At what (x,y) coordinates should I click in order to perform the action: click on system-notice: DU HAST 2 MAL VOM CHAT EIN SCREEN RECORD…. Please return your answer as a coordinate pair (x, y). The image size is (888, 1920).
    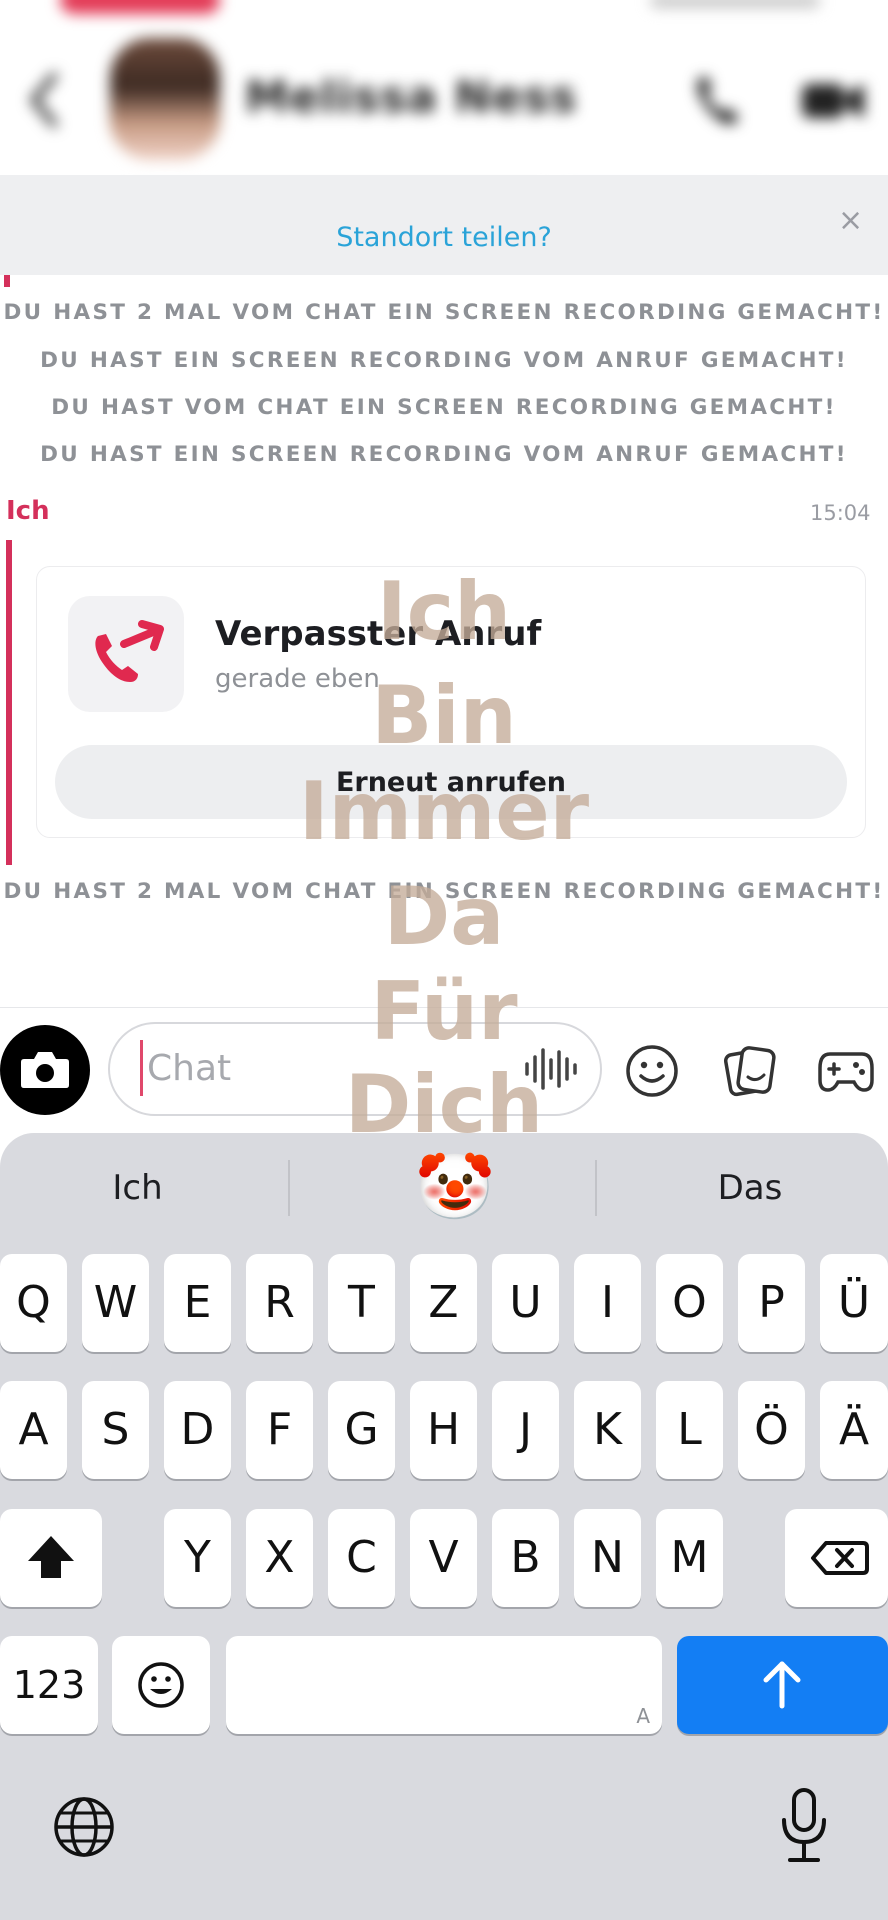
    Looking at the image, I should click on (444, 312).